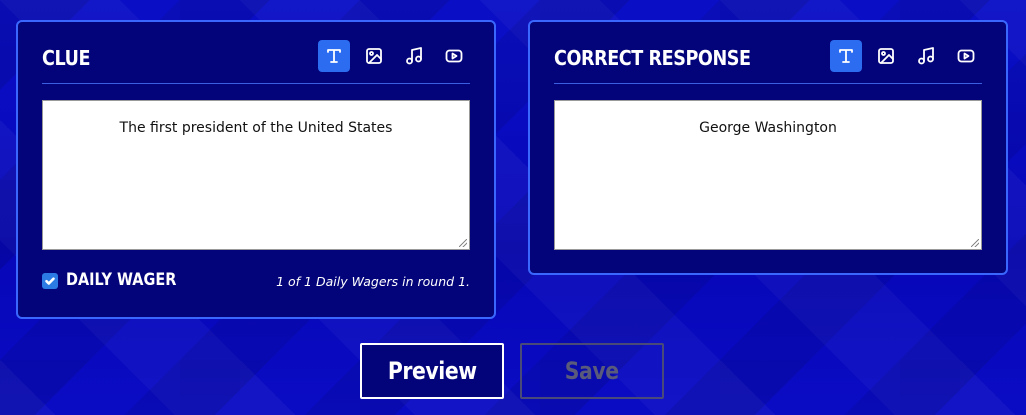 The height and width of the screenshot is (415, 1026). I want to click on daily-wager-label: DAILY WAGER, so click(121, 280).